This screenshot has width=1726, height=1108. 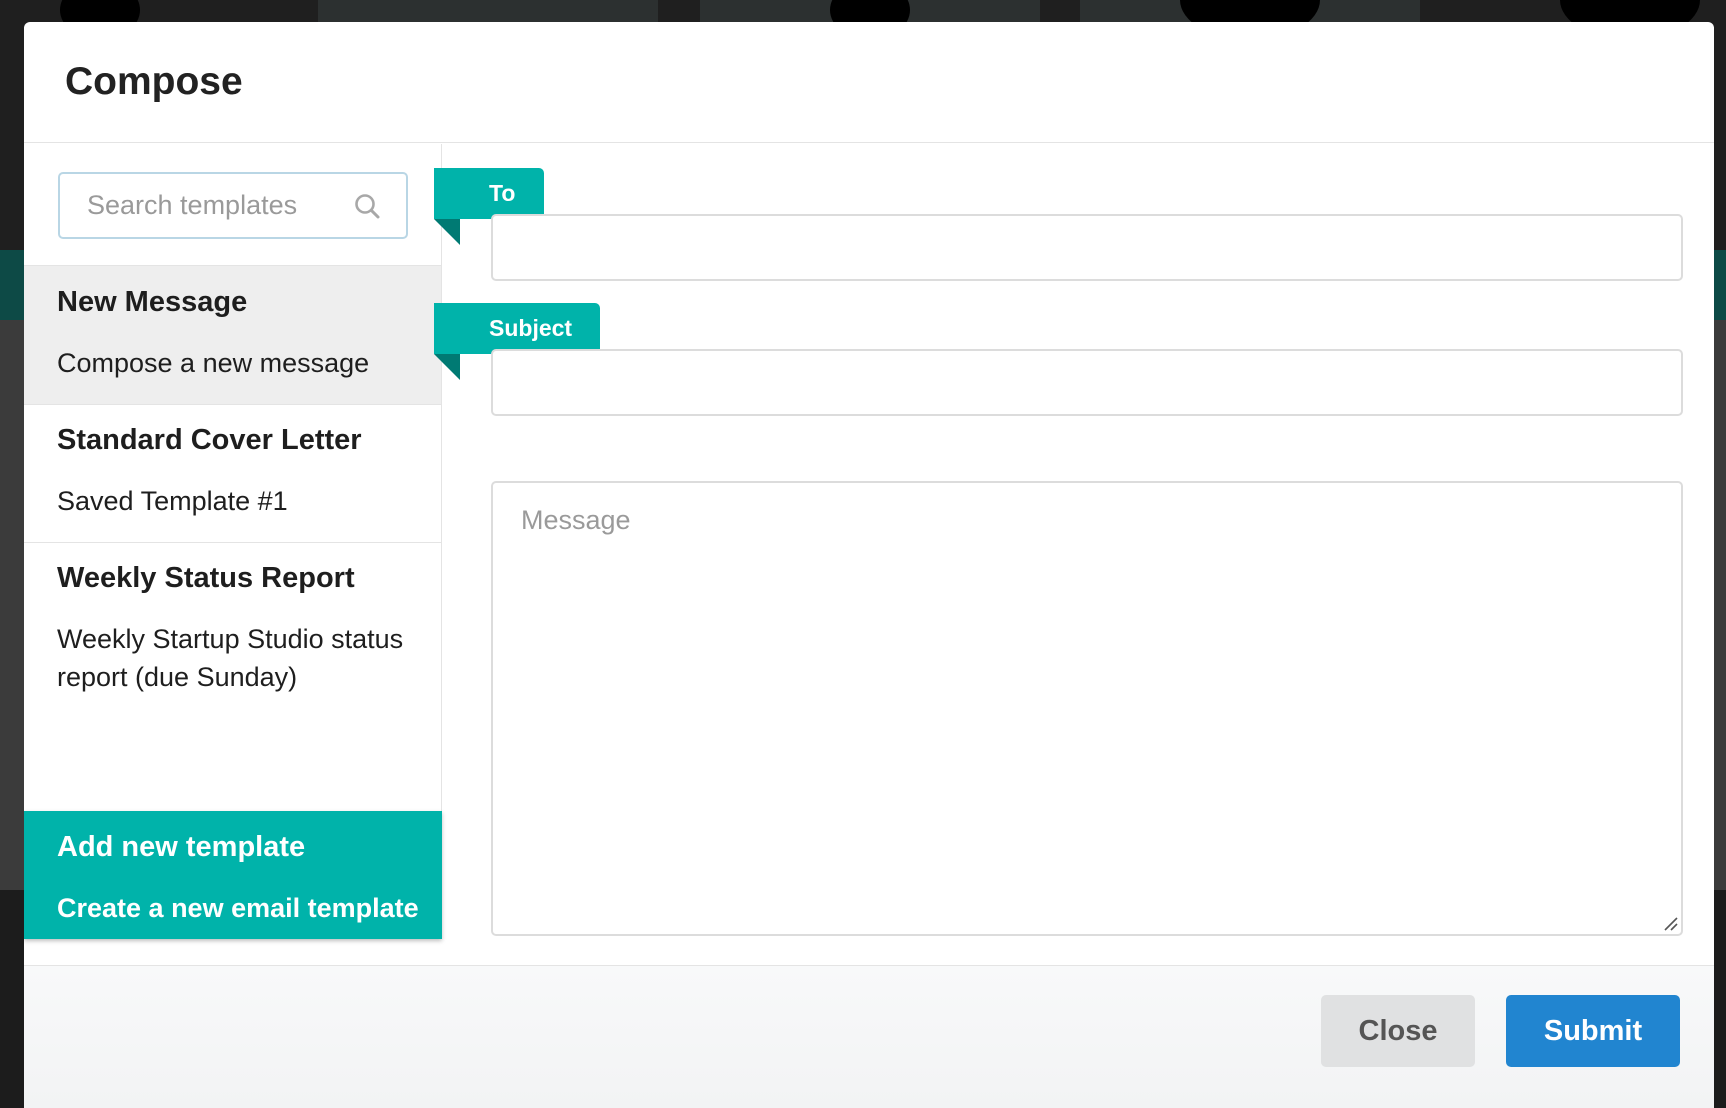 I want to click on close-button: Close, so click(x=1398, y=1031).